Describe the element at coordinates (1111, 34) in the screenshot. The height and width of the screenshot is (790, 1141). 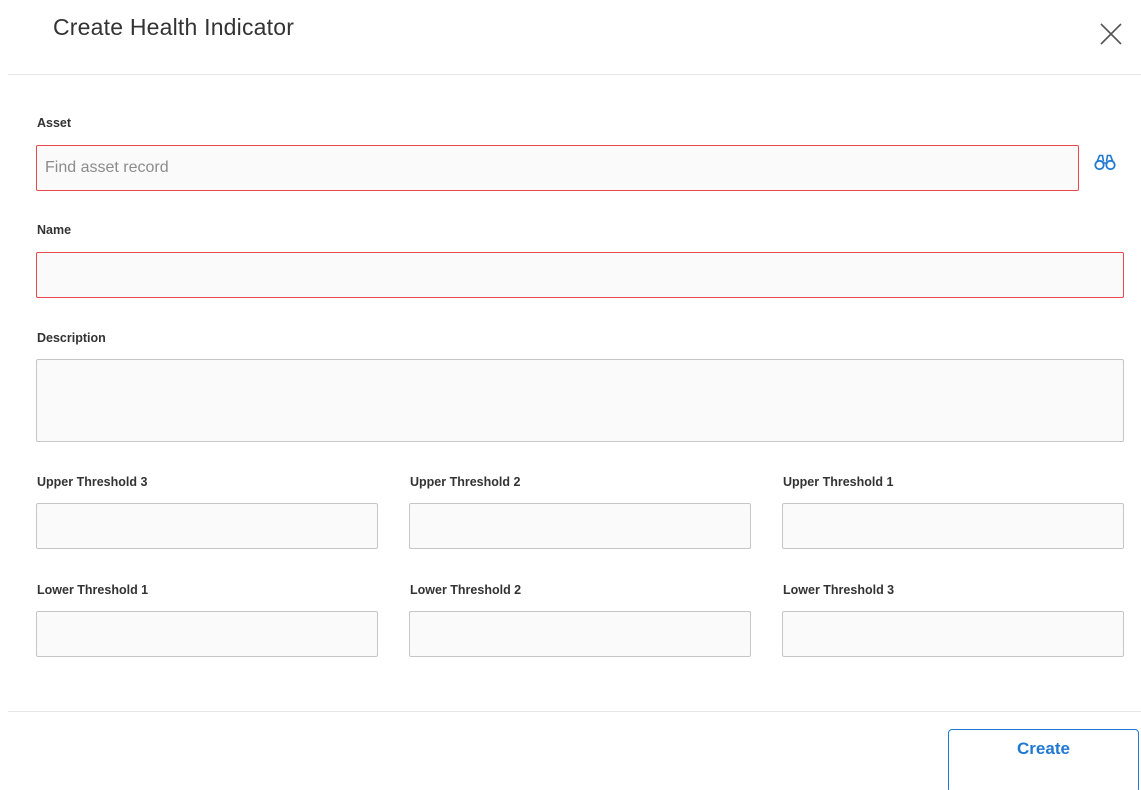
I see `close-icon` at that location.